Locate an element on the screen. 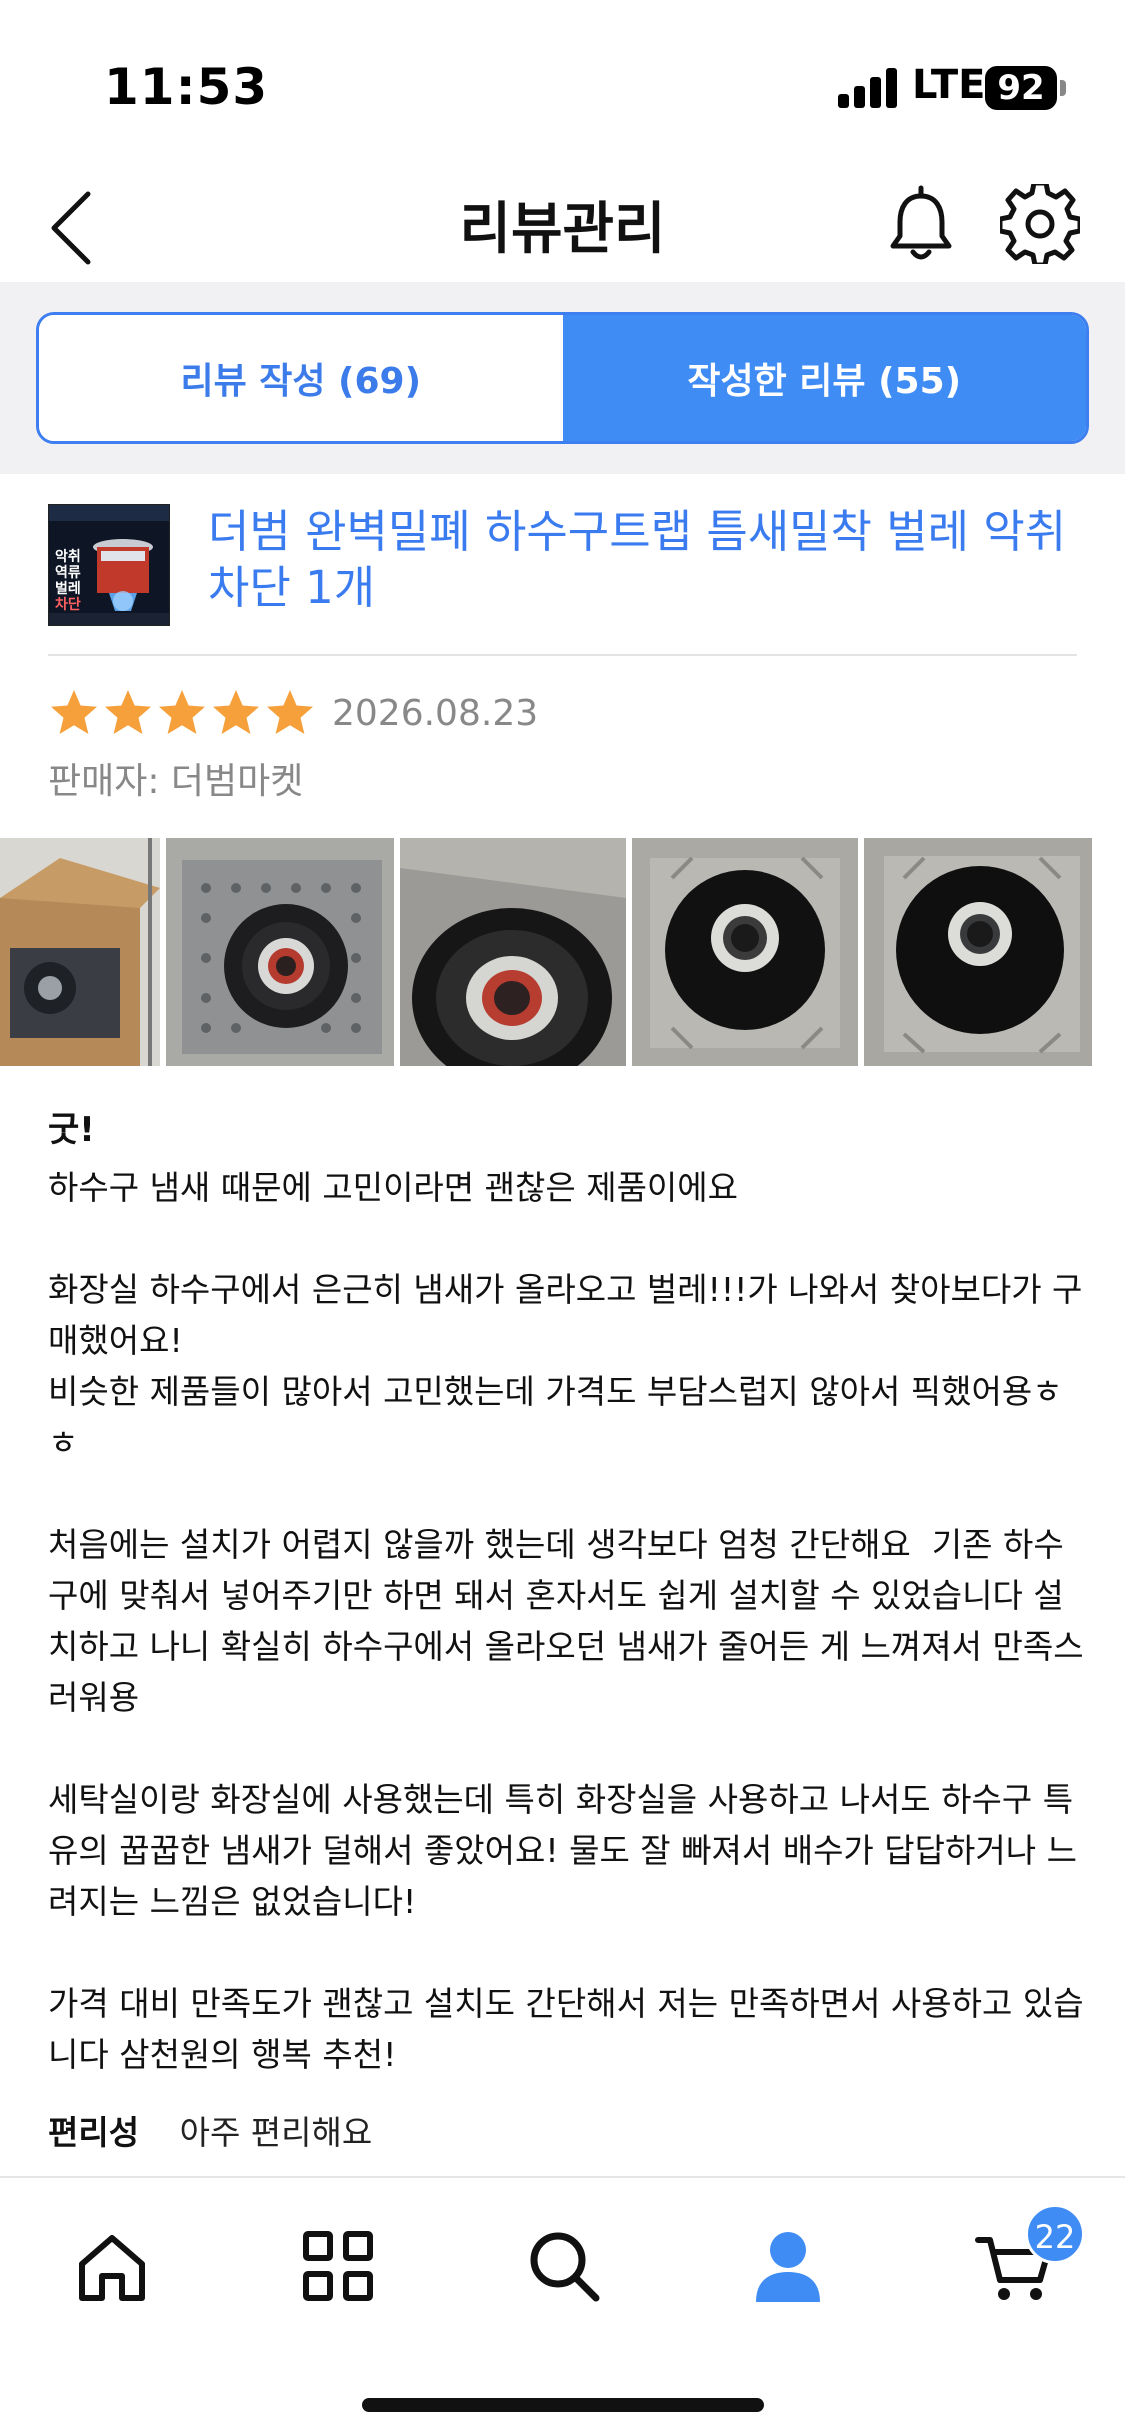  attribute-value: 아주 편리해요 is located at coordinates (276, 2132).